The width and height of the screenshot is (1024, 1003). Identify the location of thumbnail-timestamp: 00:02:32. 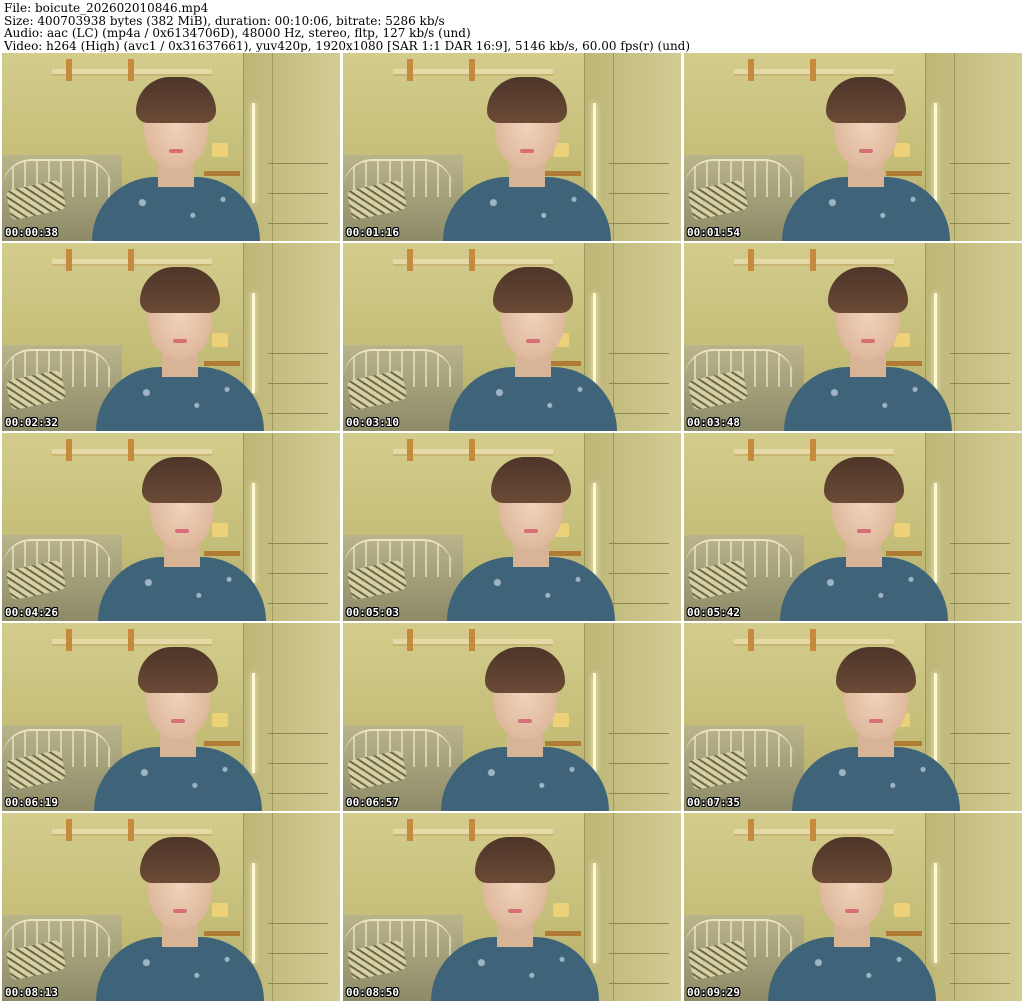
(31, 422).